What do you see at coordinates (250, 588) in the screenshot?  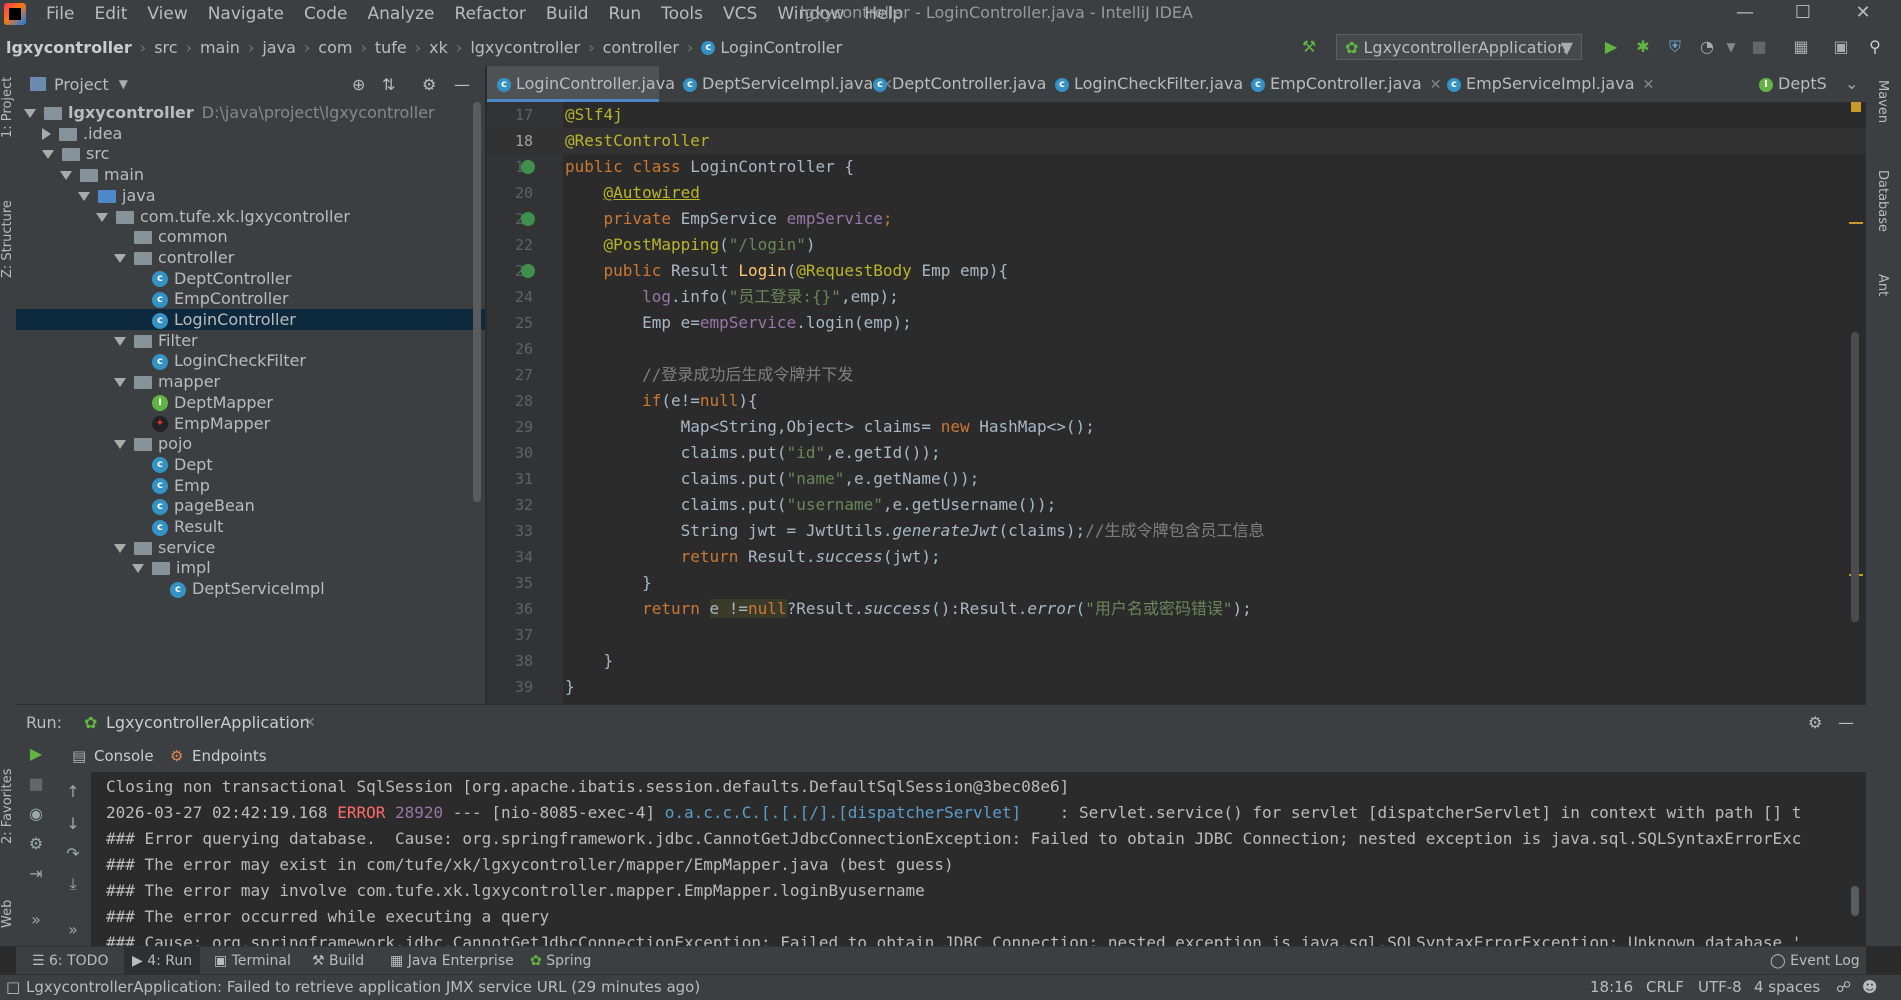 I see `tree-item: c DeptServiceImpl` at bounding box center [250, 588].